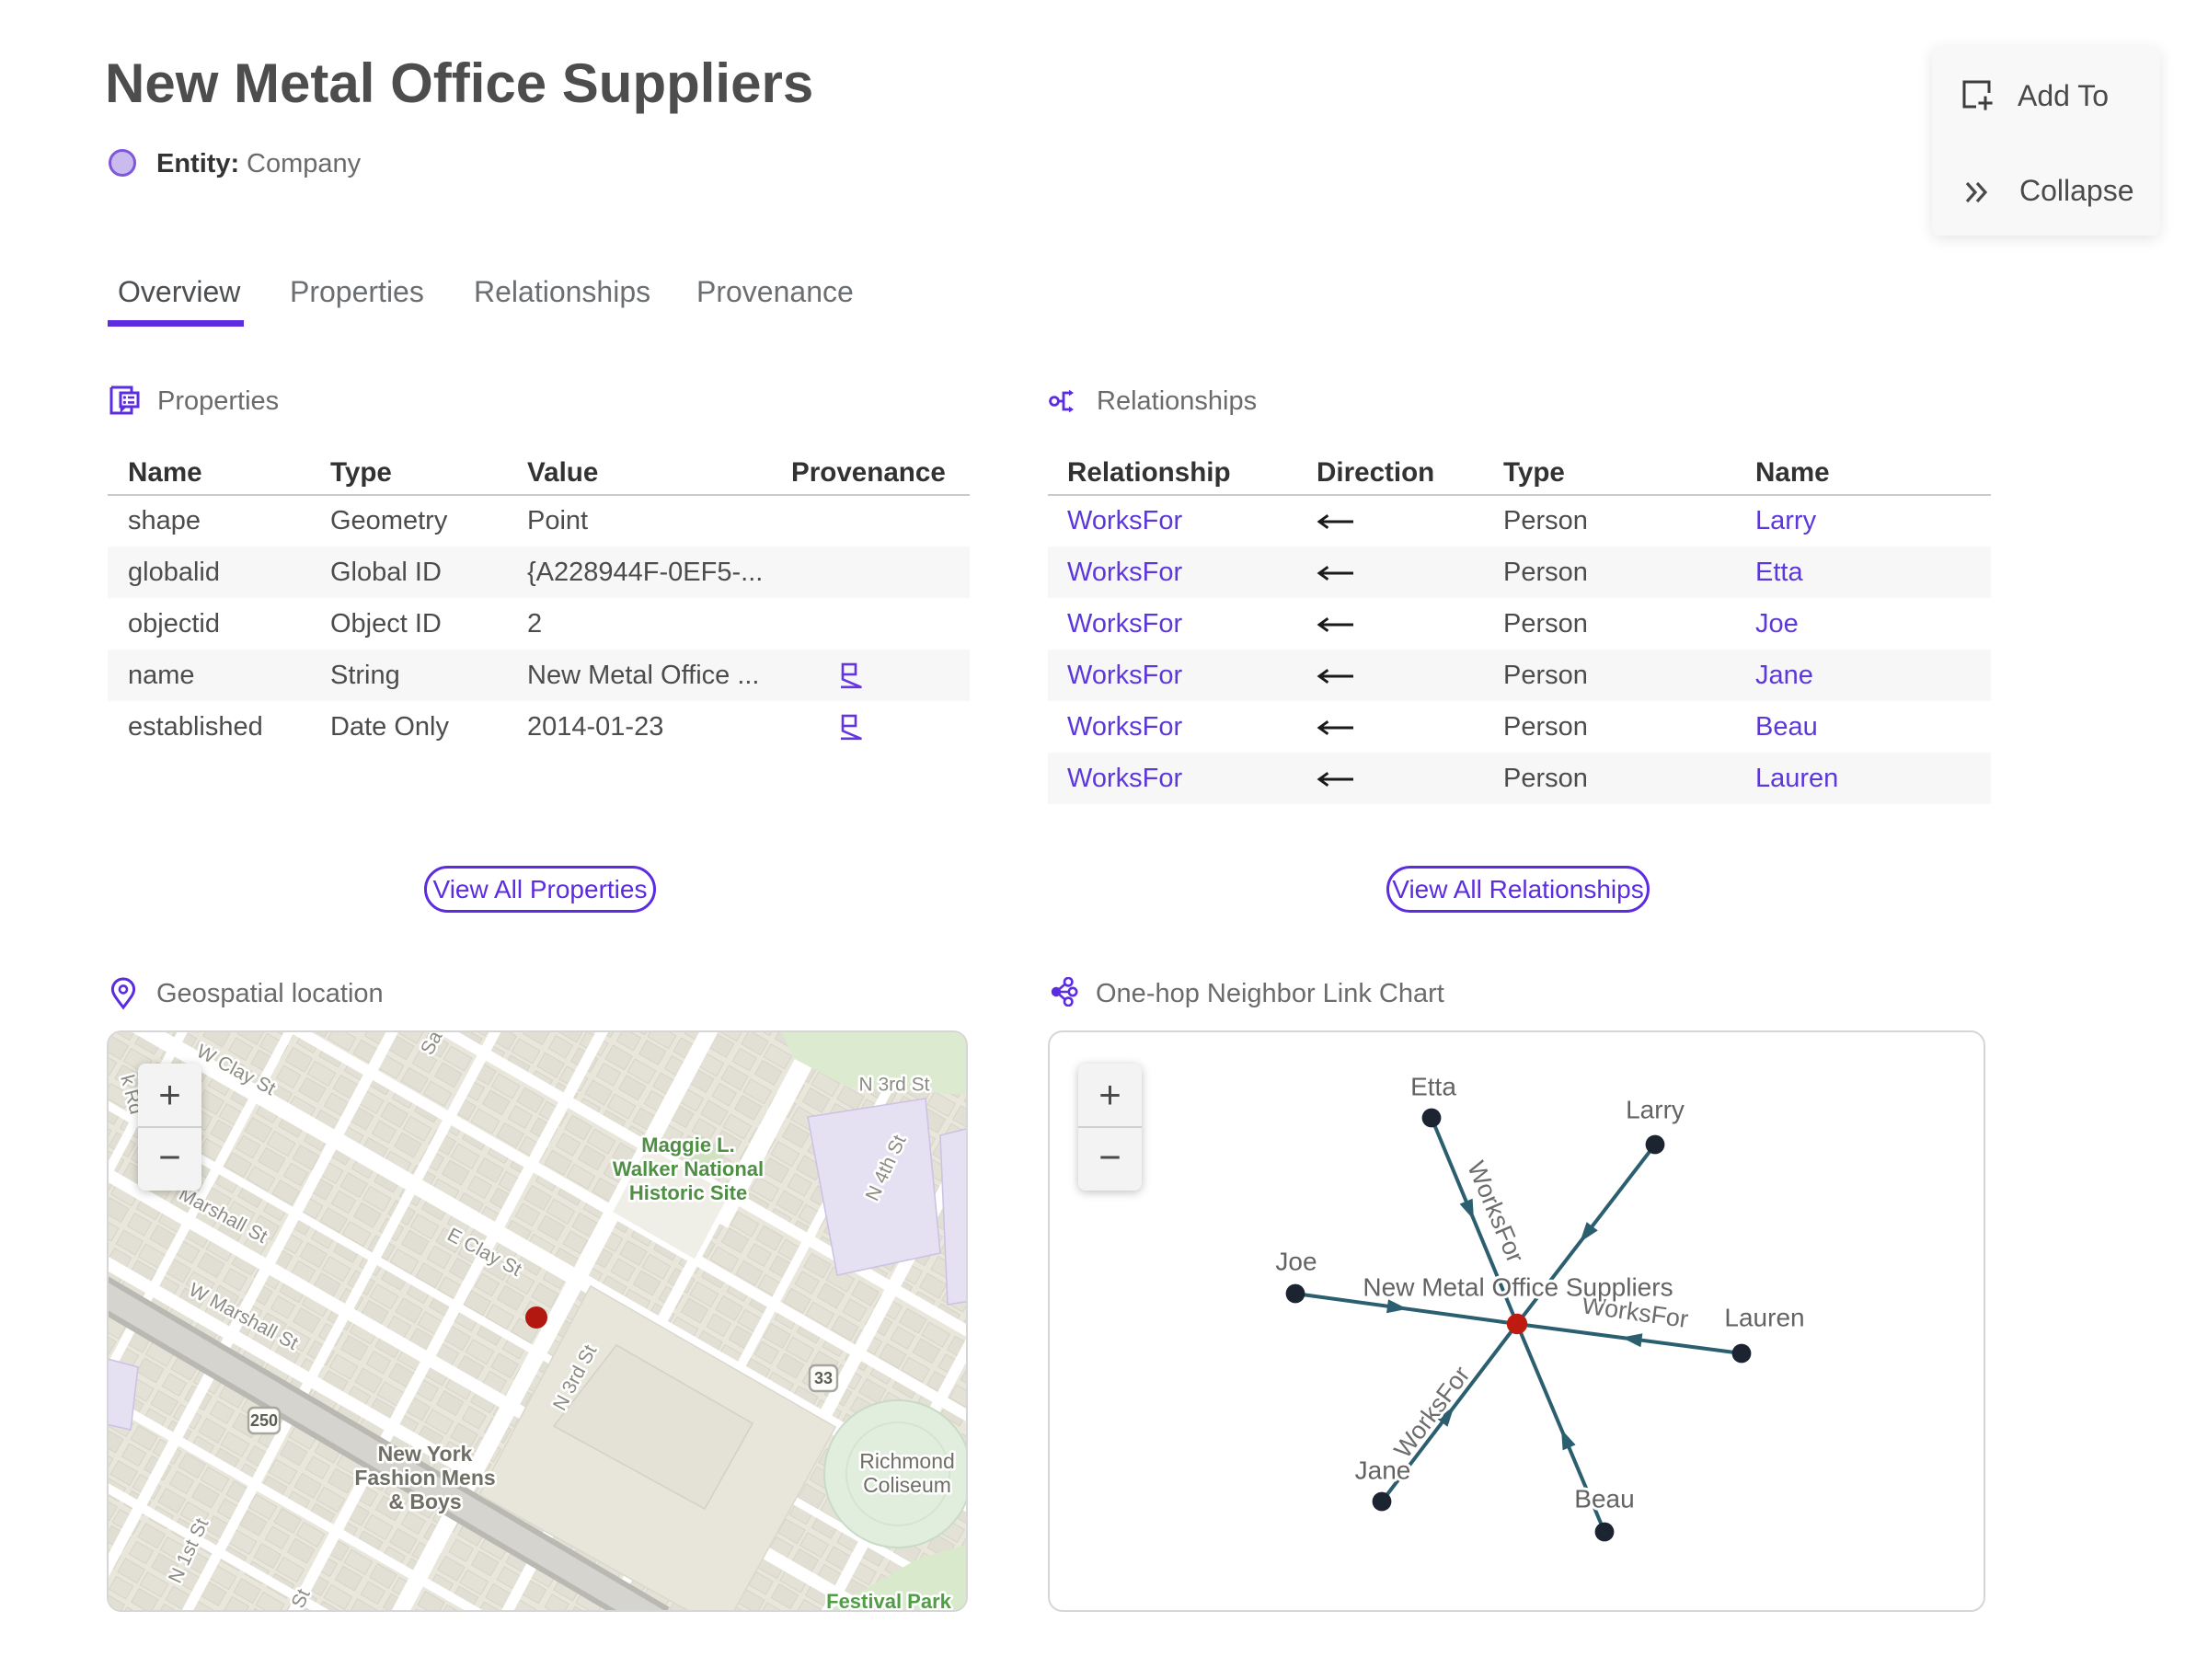 This screenshot has height=1680, width=2208. I want to click on svg-text: N 3rd St, so click(893, 1085).